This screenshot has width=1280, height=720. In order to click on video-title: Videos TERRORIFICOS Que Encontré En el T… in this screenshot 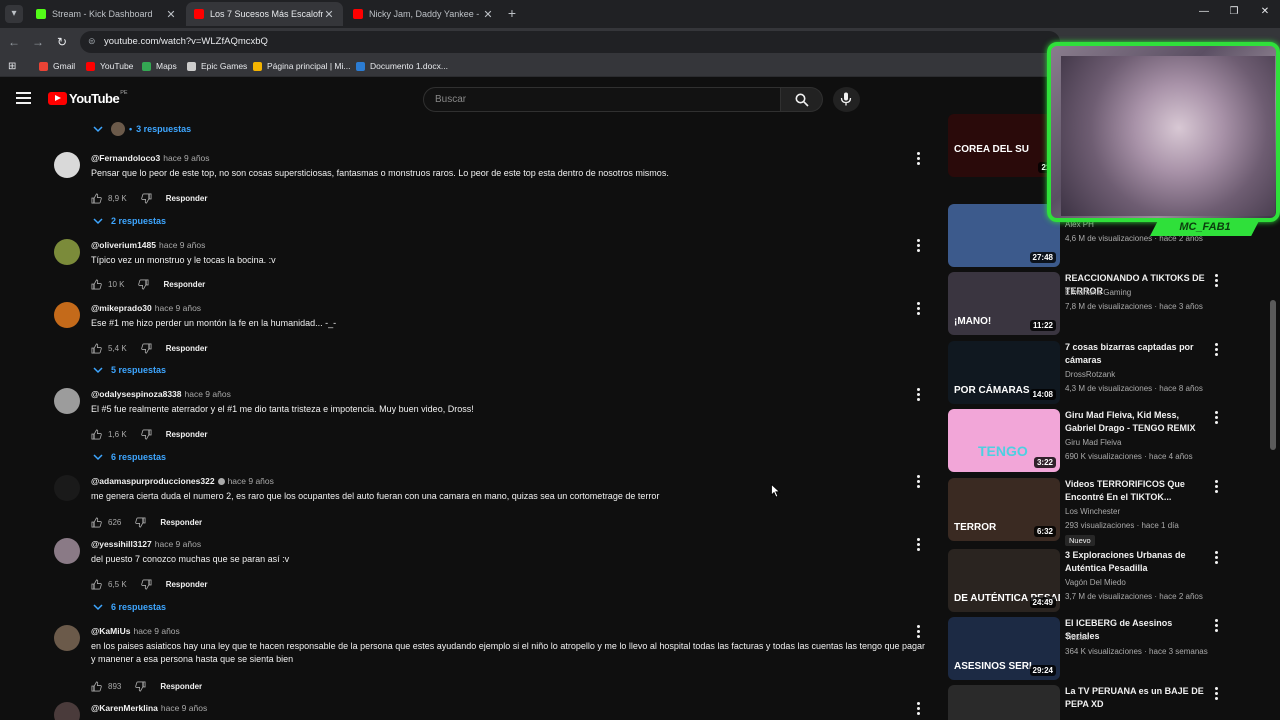, I will do `click(1135, 491)`.